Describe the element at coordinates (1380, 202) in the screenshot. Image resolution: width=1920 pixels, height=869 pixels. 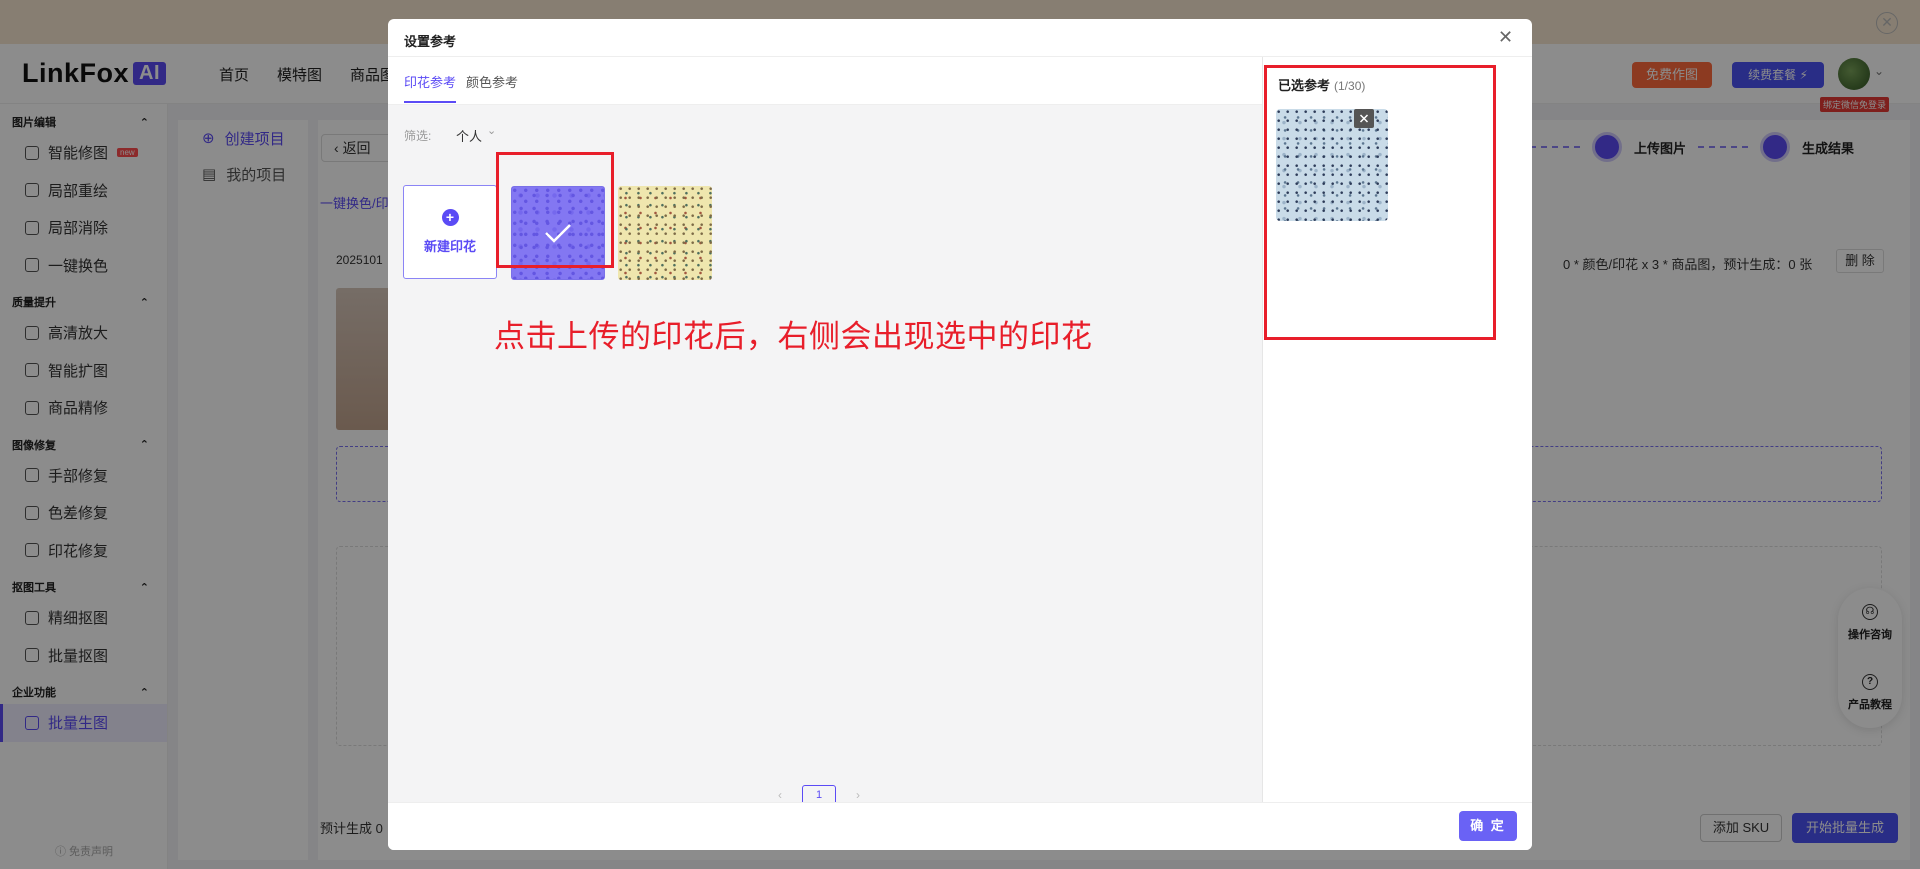
I see `annotation-box-selected` at that location.